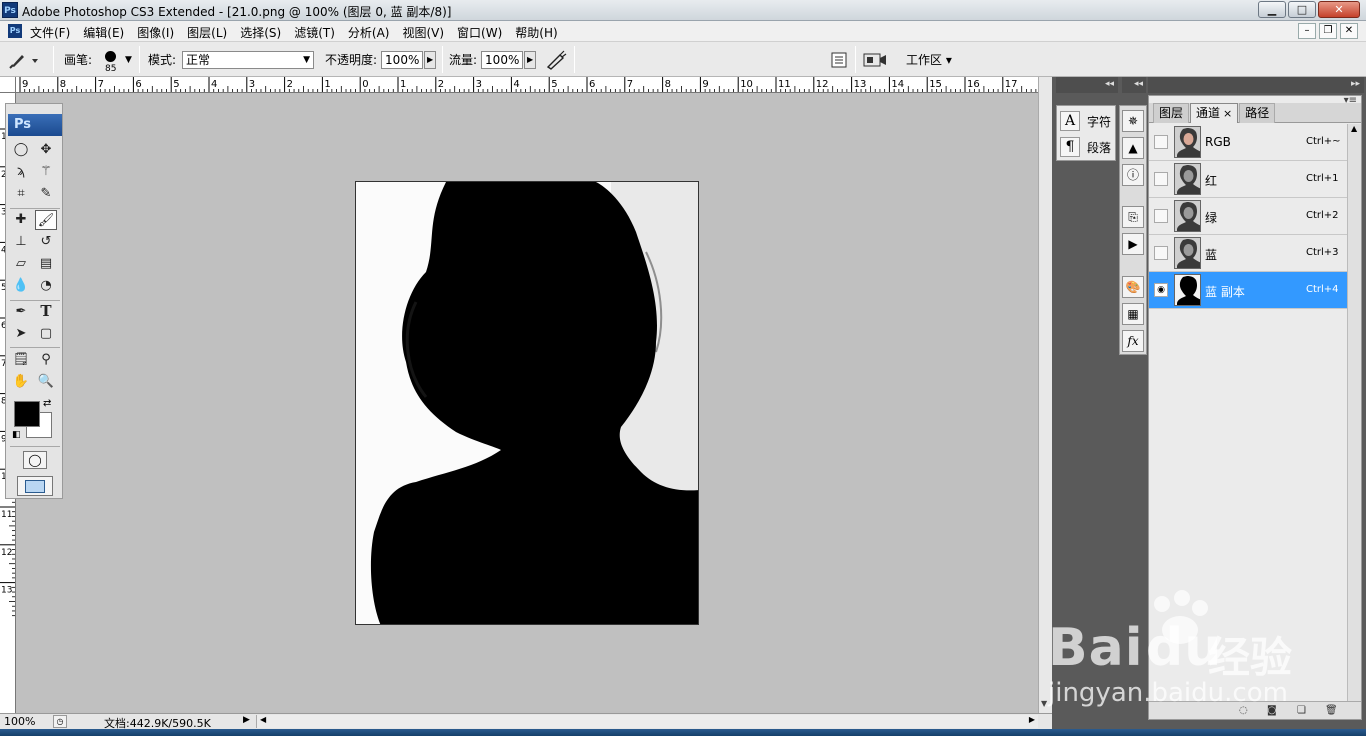  What do you see at coordinates (1248, 216) in the screenshot?
I see `channel-row: 绿 Ctrl+2` at bounding box center [1248, 216].